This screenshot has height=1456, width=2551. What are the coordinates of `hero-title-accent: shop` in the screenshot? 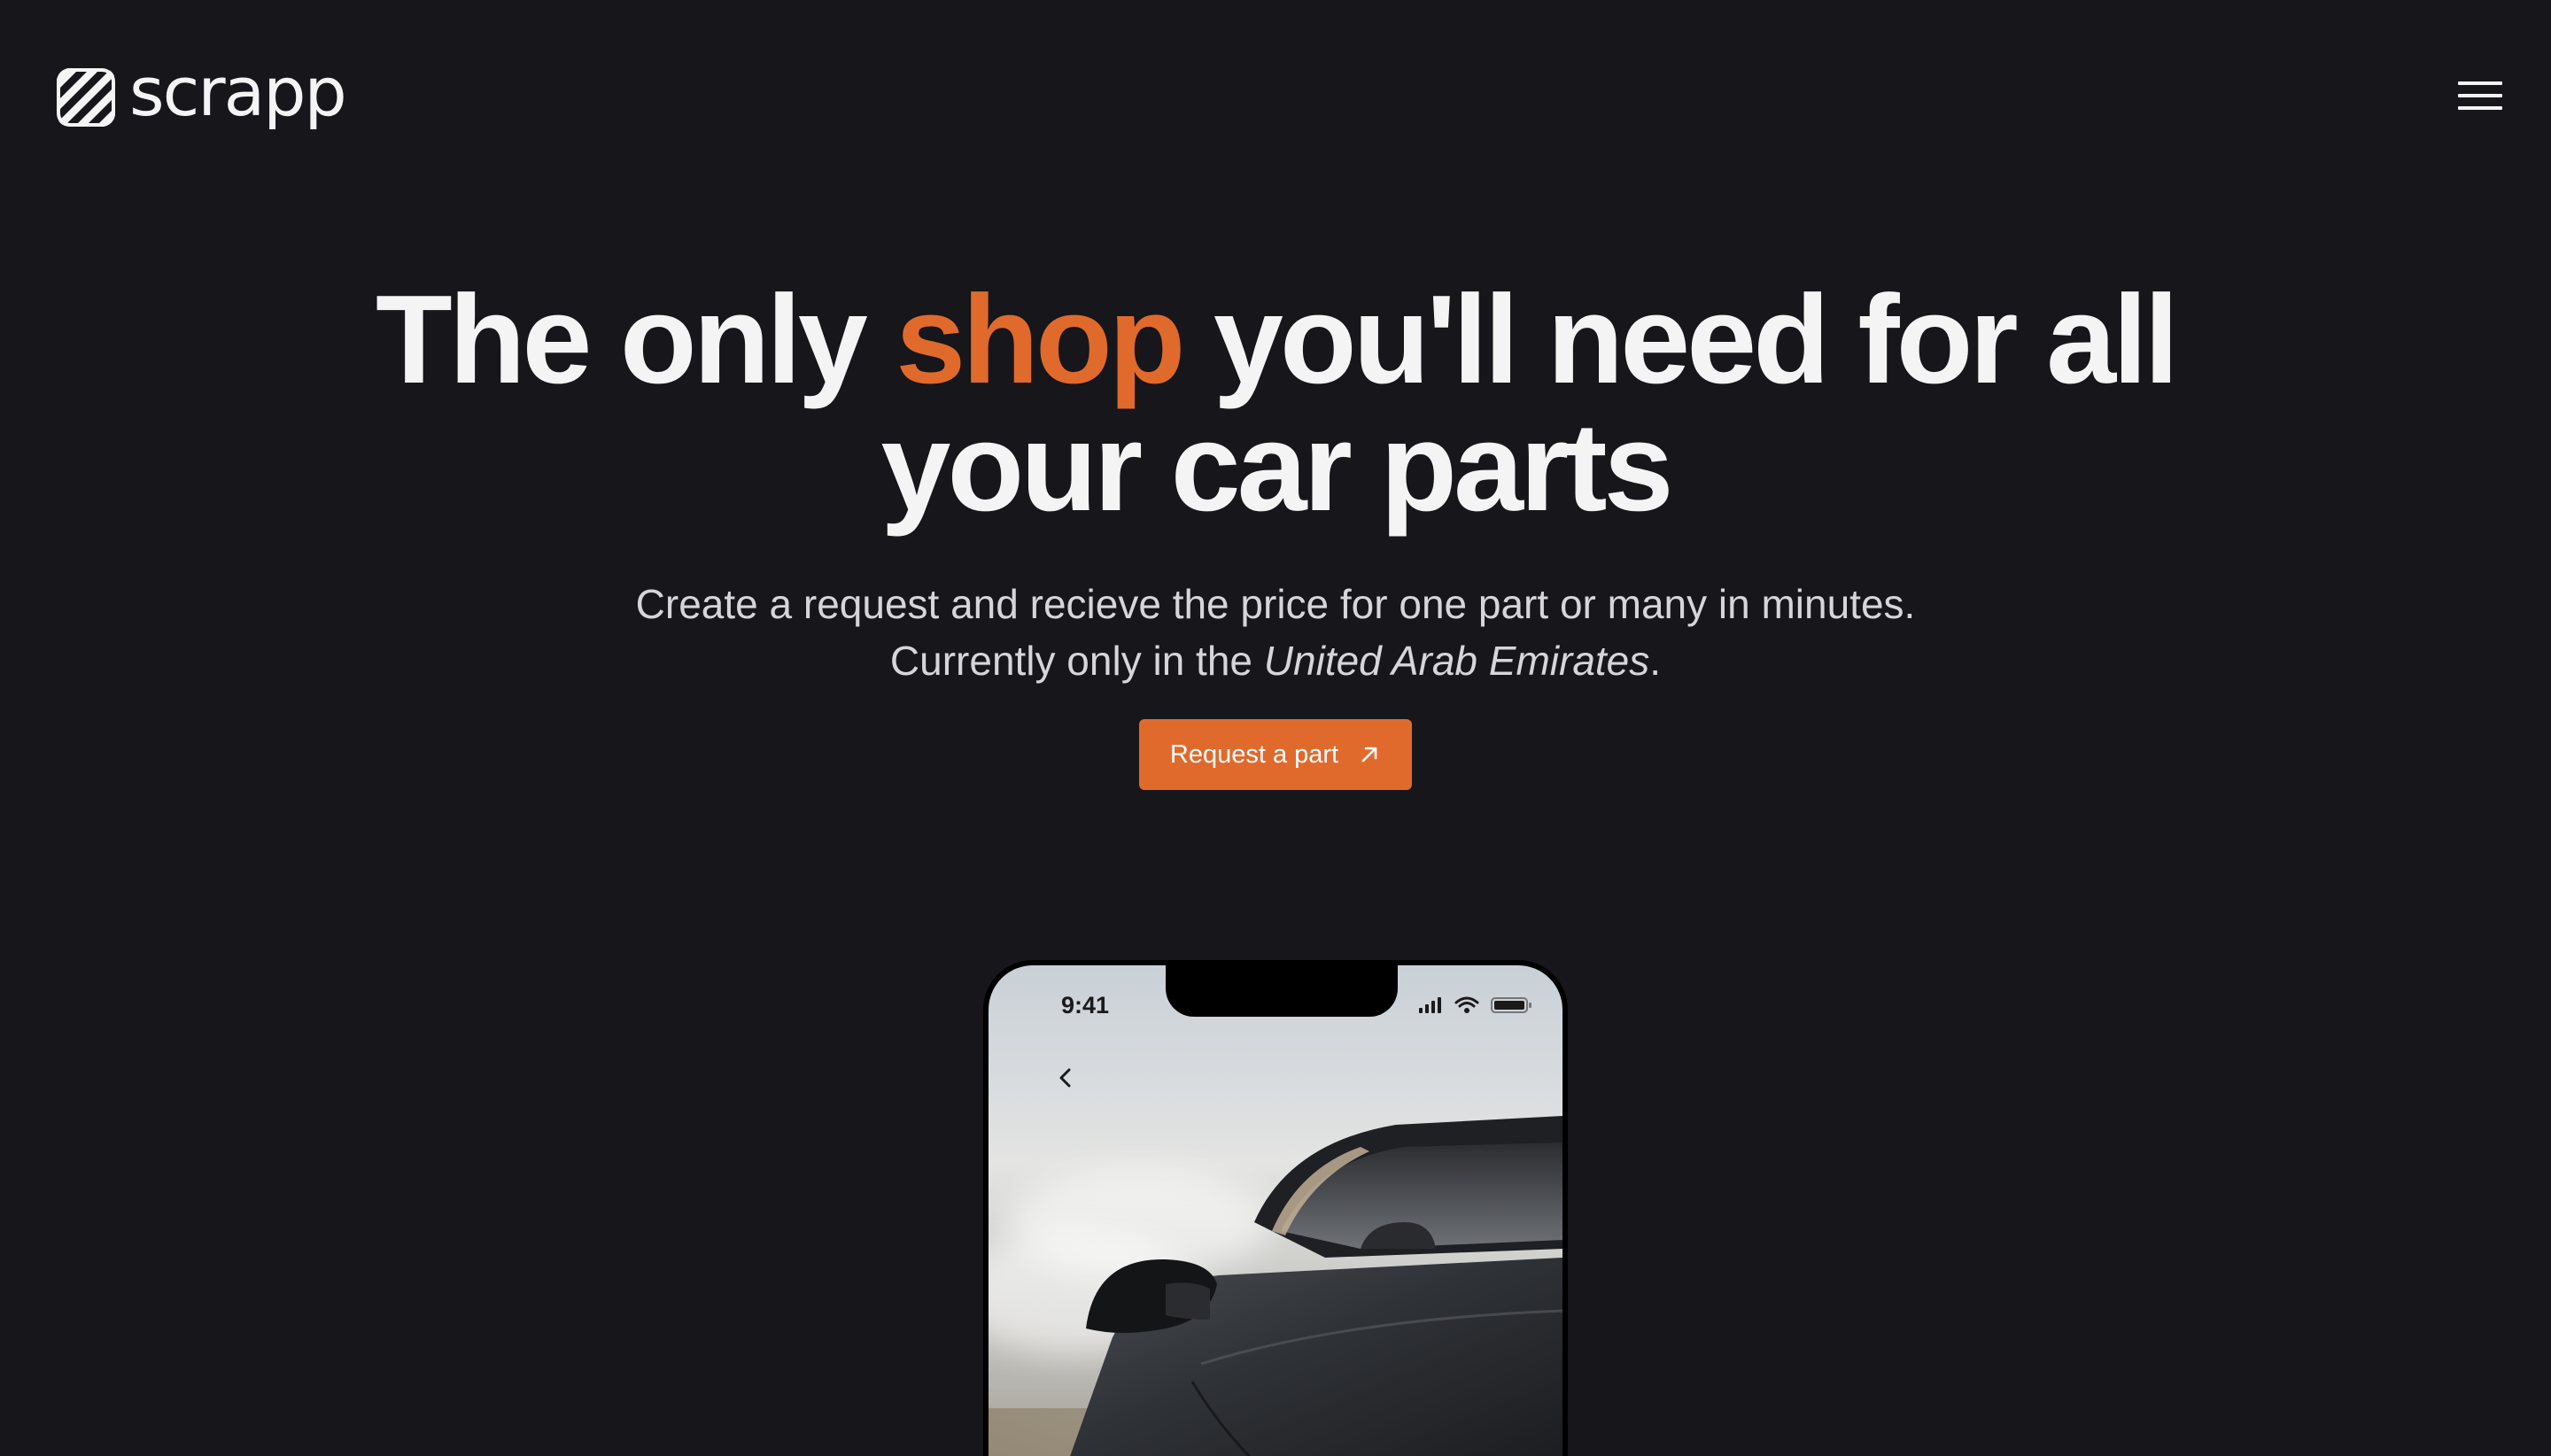 It's located at (1041, 339).